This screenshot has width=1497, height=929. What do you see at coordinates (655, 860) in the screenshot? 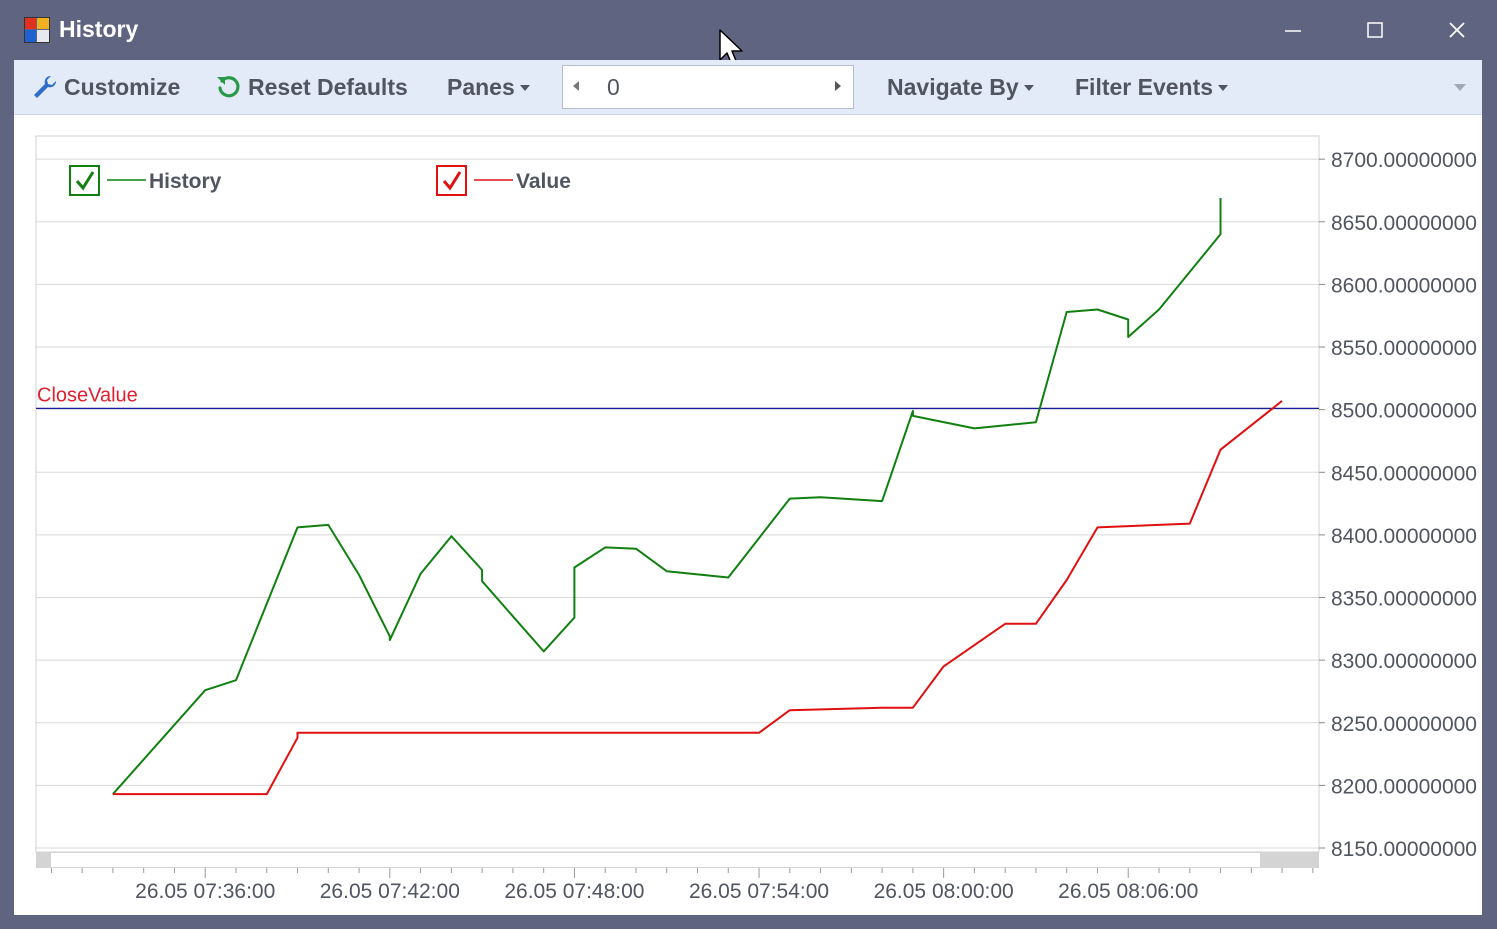
I see `scrollbar-thumb` at bounding box center [655, 860].